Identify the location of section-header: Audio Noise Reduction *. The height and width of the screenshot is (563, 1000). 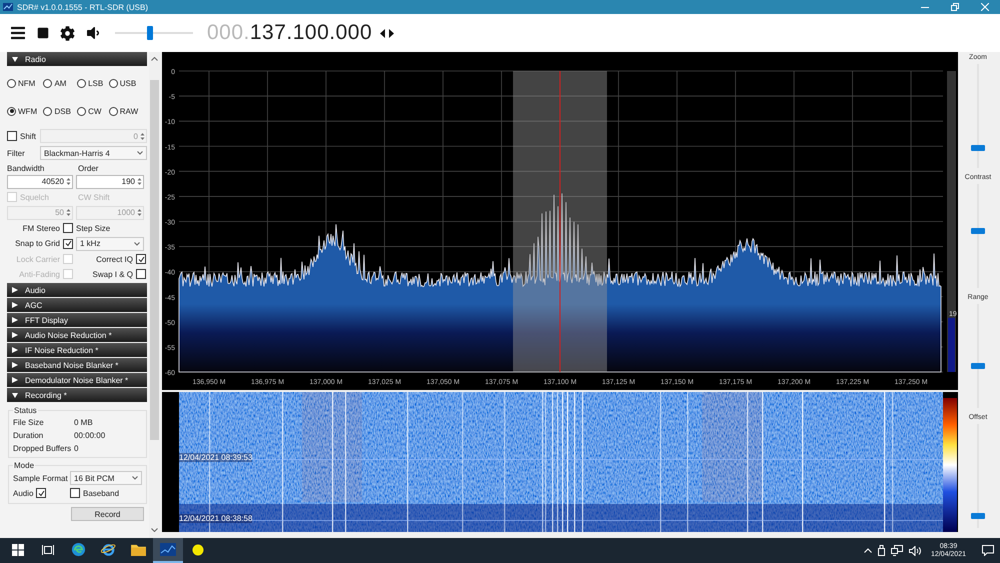
(77, 335).